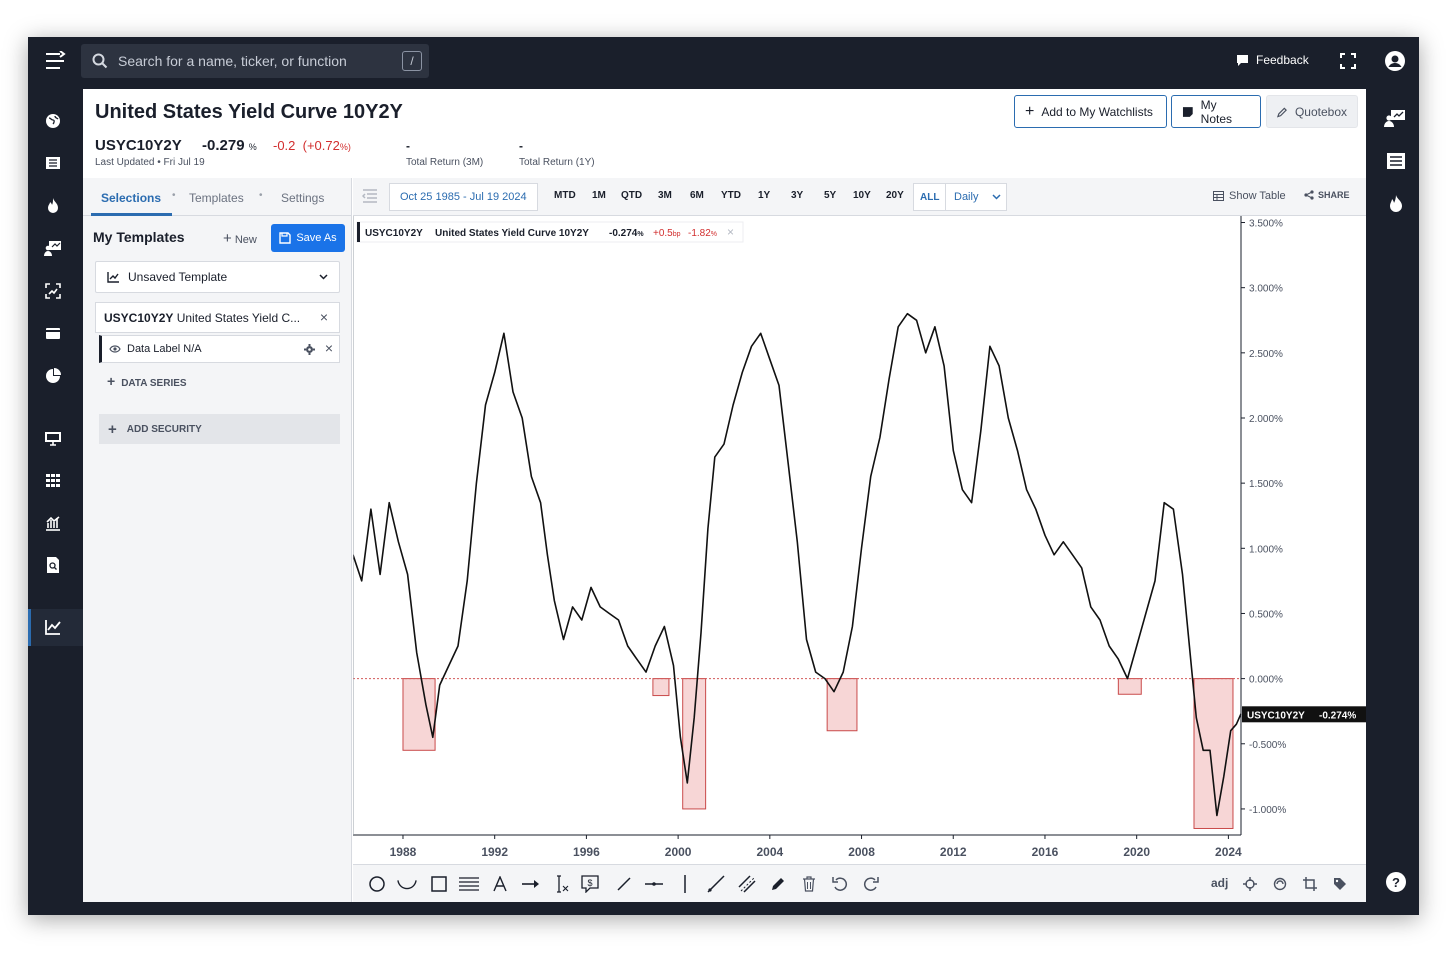 The width and height of the screenshot is (1456, 954). I want to click on horizontal-line-tool-icon, so click(654, 884).